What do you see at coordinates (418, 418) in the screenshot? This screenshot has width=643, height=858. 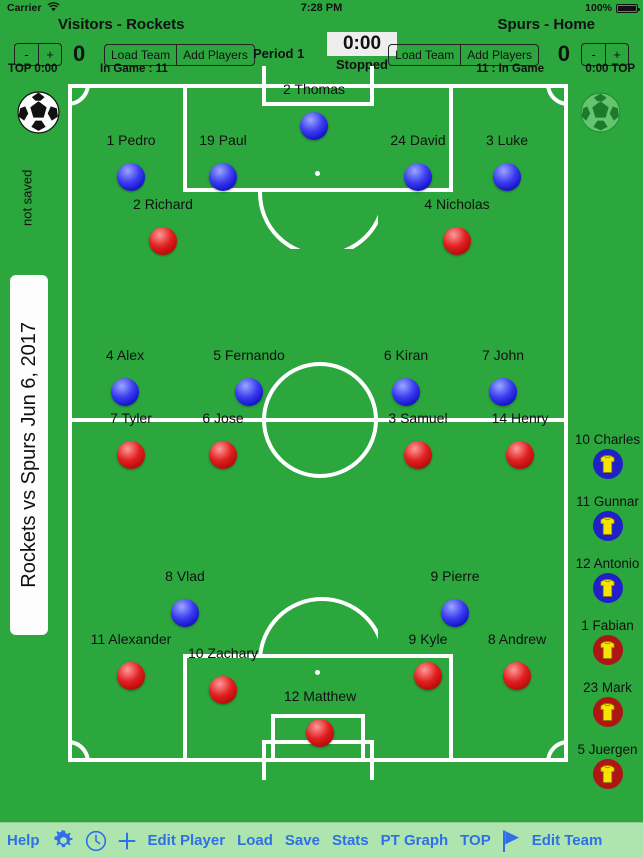 I see `field-player-label: 3 Samuel` at bounding box center [418, 418].